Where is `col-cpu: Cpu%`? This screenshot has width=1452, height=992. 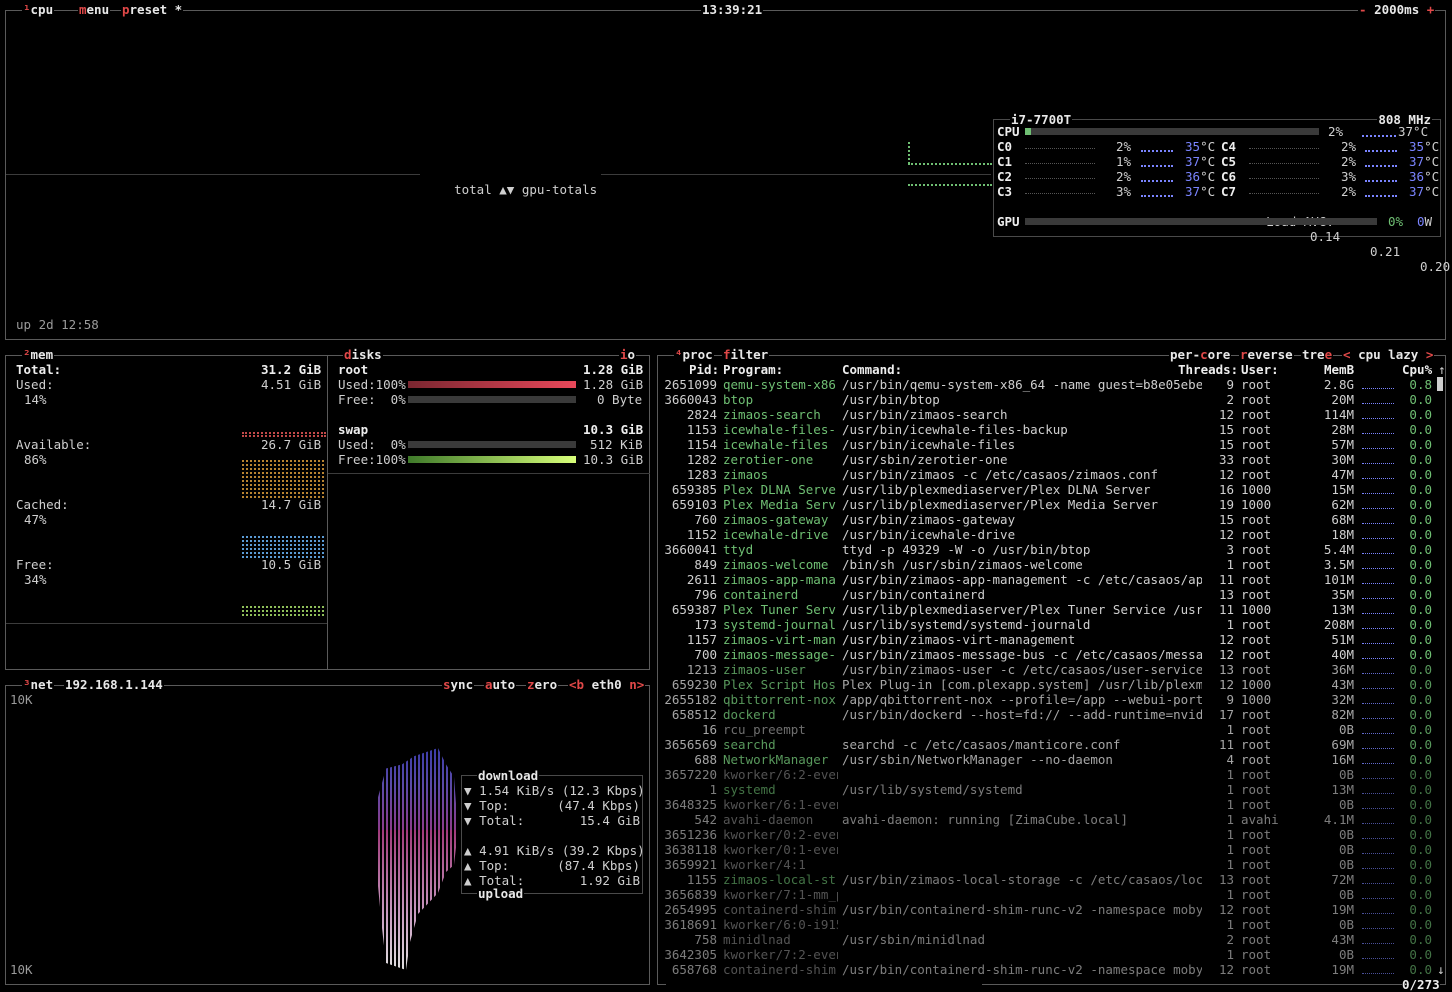
col-cpu: Cpu% is located at coordinates (1417, 369).